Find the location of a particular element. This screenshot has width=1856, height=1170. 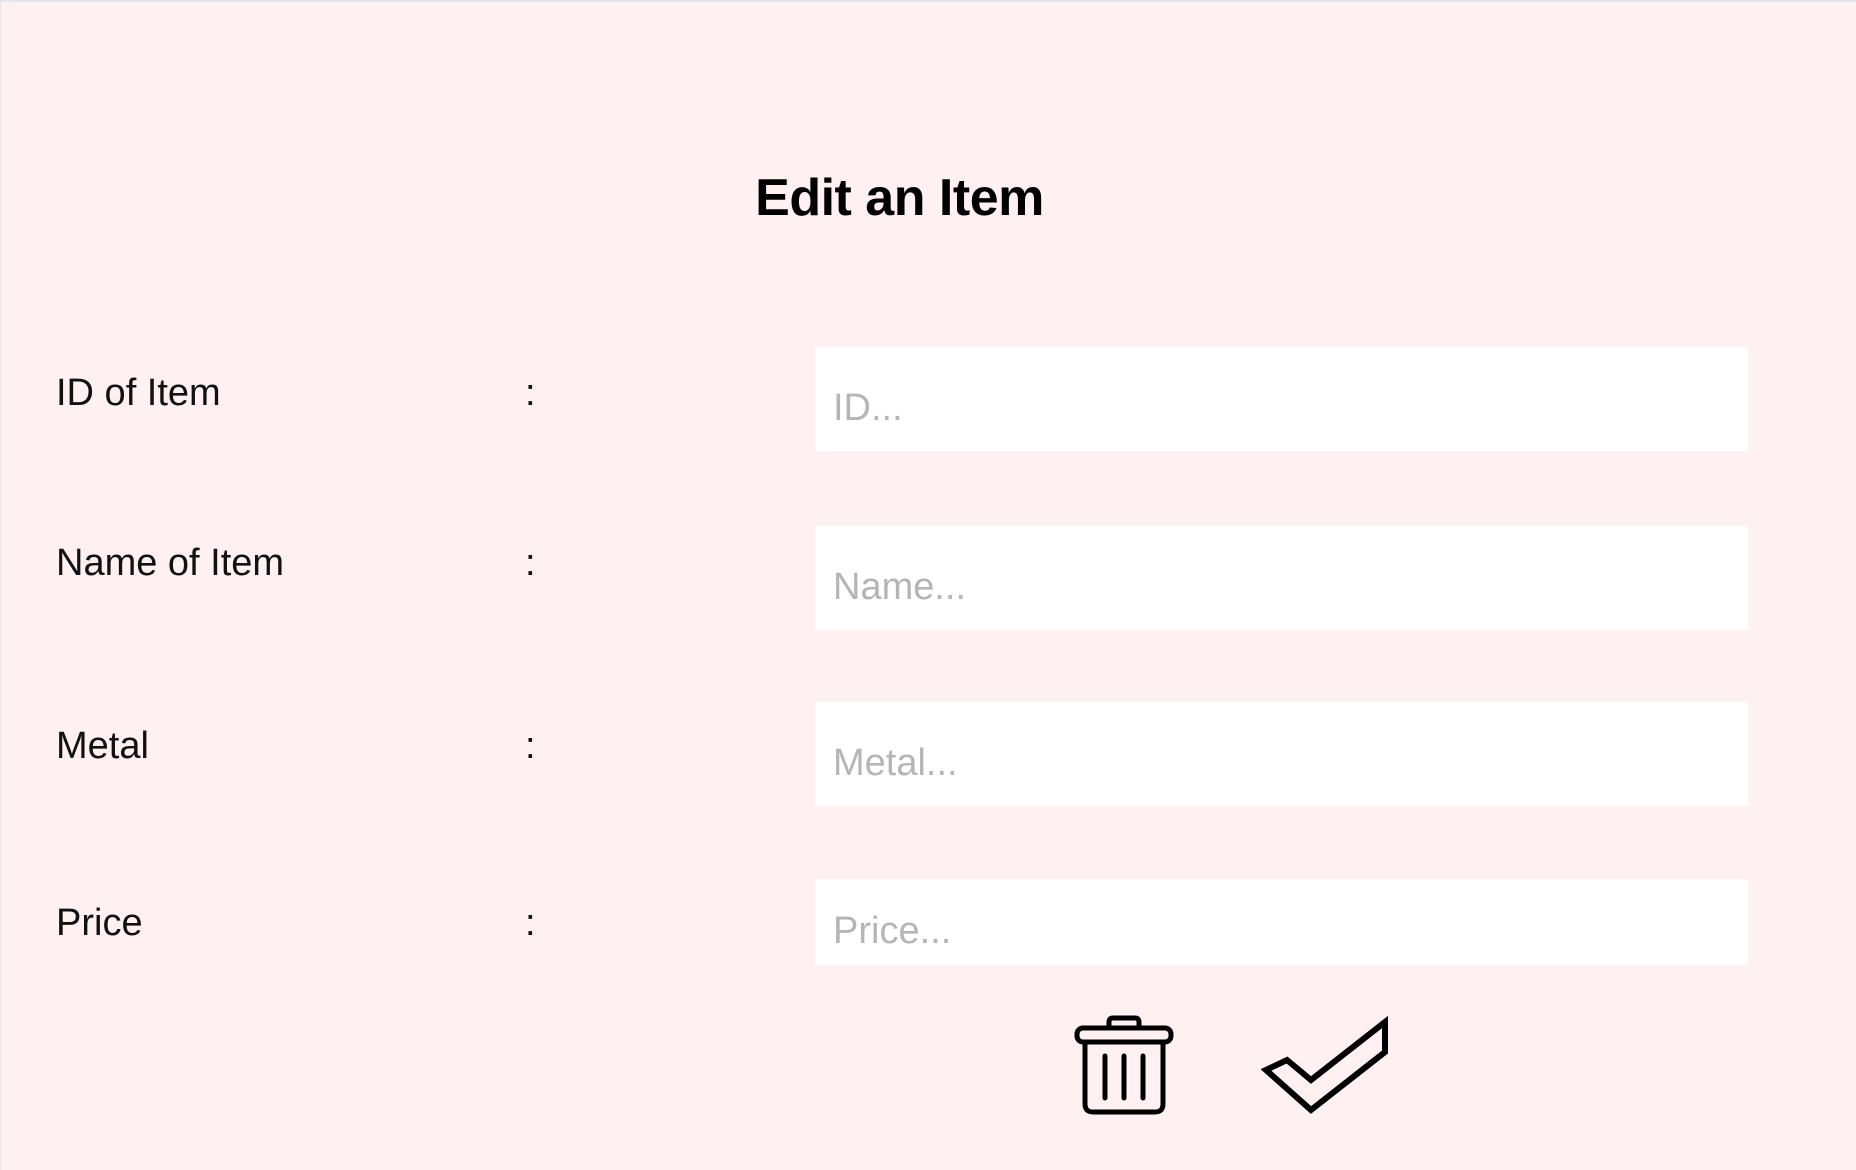

trash-icon is located at coordinates (1124, 1065).